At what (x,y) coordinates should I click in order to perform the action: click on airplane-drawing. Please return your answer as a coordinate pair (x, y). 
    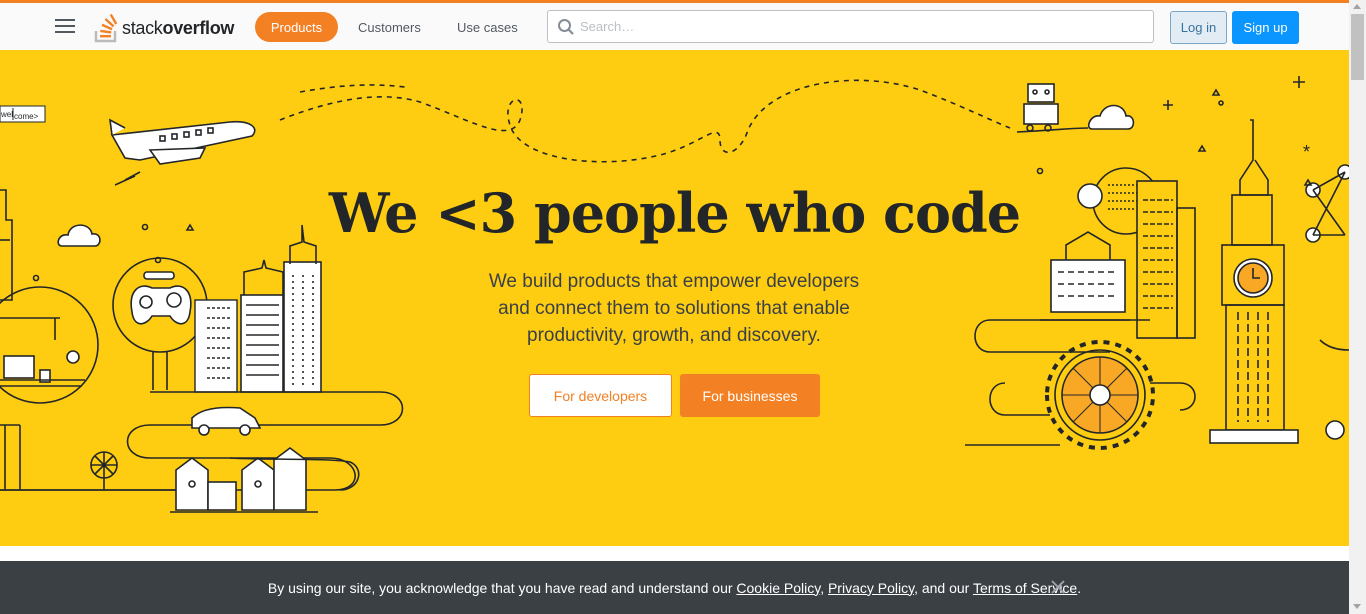
    Looking at the image, I should click on (182, 152).